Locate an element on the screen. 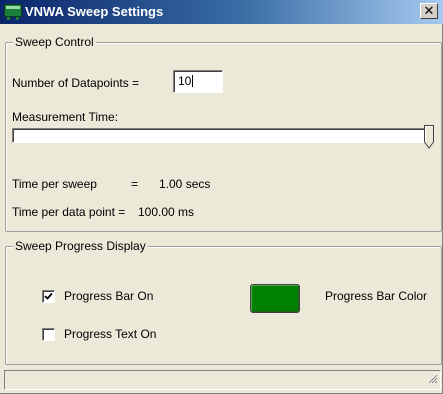 This screenshot has width=443, height=394. progress-text-checkbox is located at coordinates (48, 334).